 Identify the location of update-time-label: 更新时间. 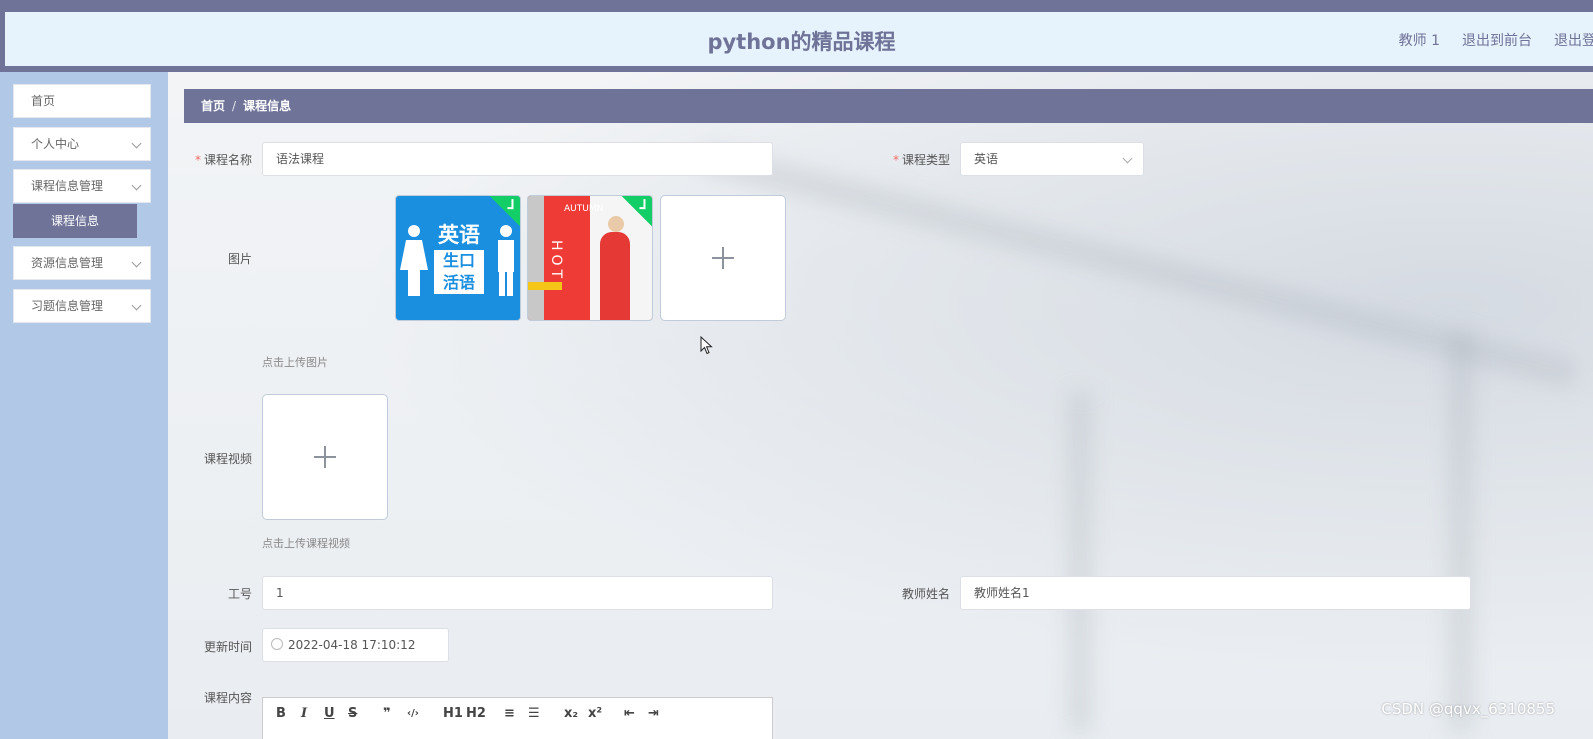
(227, 647).